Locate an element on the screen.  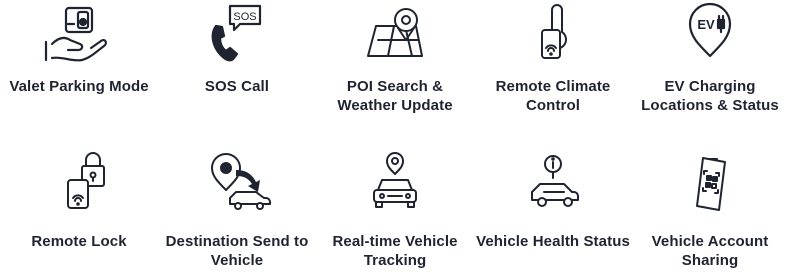
feature-destination-send: Destination Send to Vehicle is located at coordinates (237, 210).